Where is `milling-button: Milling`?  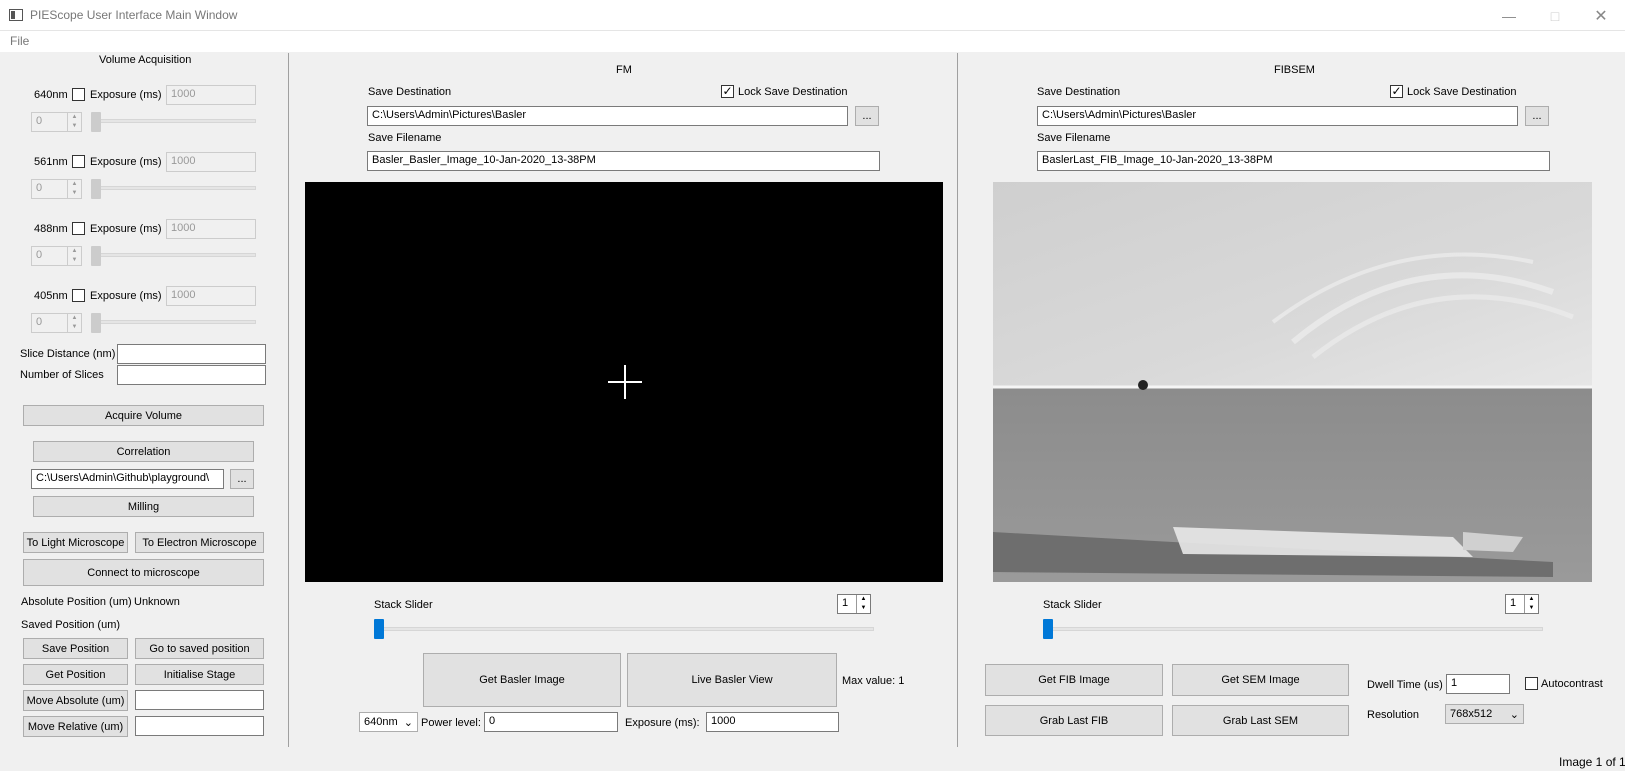 milling-button: Milling is located at coordinates (143, 506).